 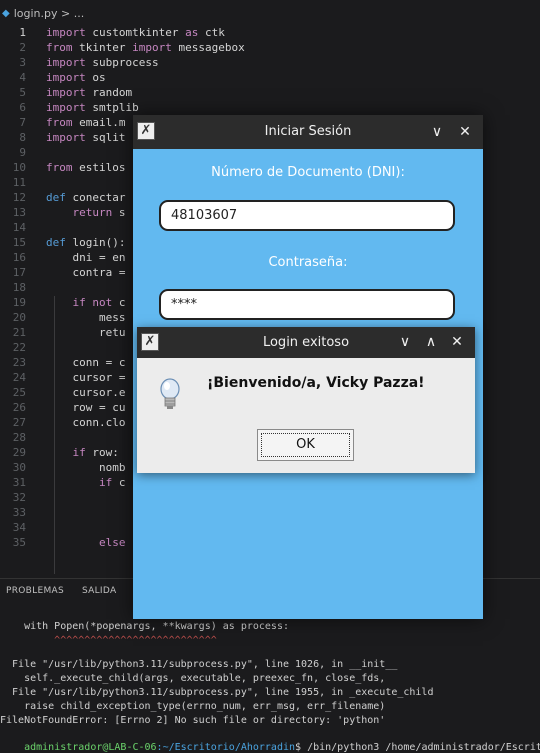 I want to click on code-text: nomb, so click(x=86, y=467).